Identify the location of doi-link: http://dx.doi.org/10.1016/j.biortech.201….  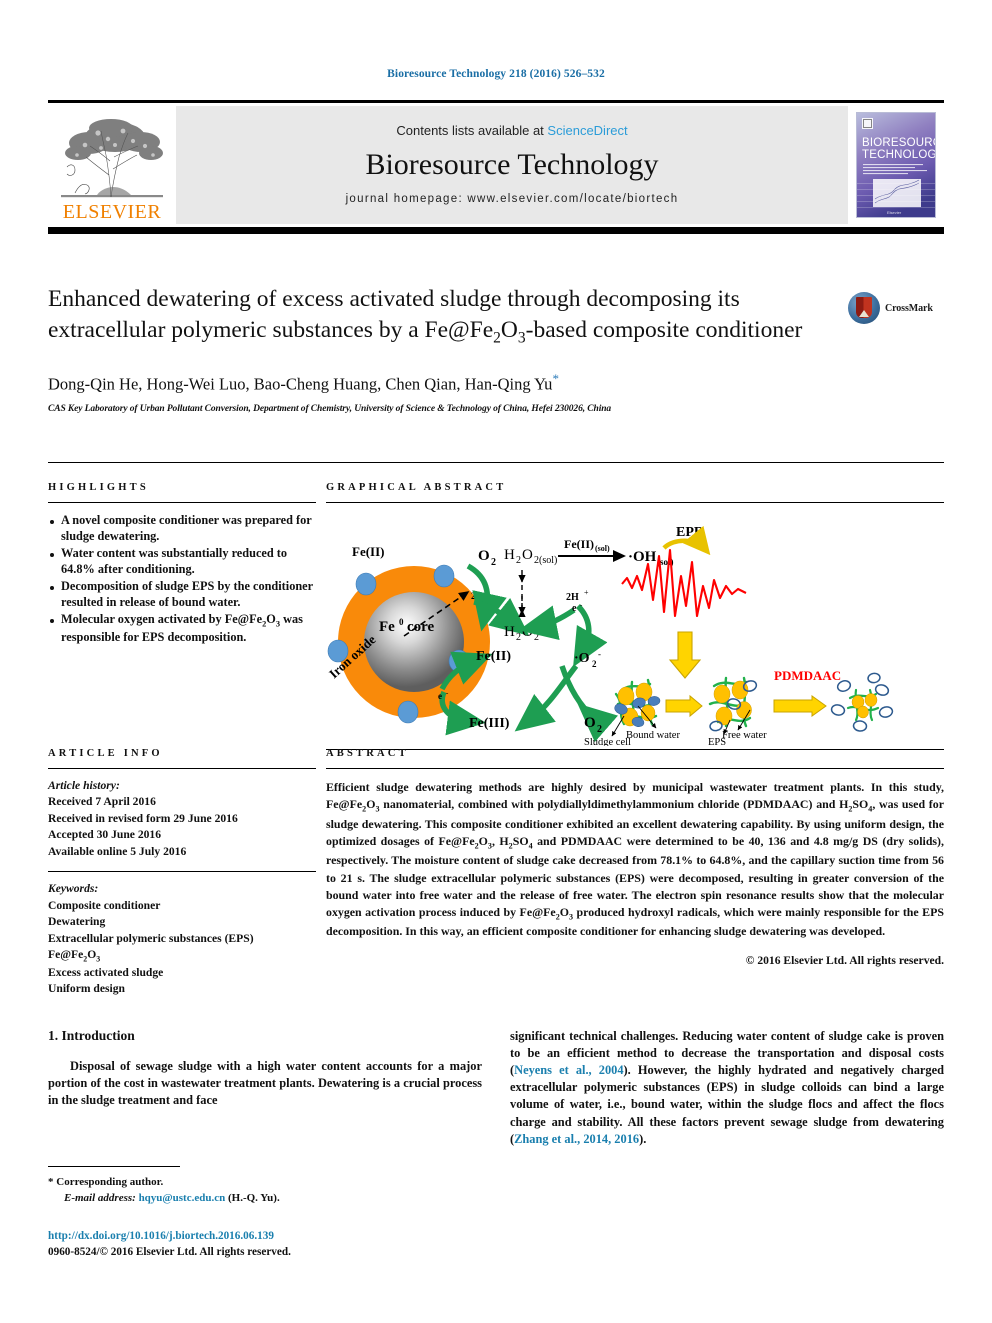
(161, 1236).